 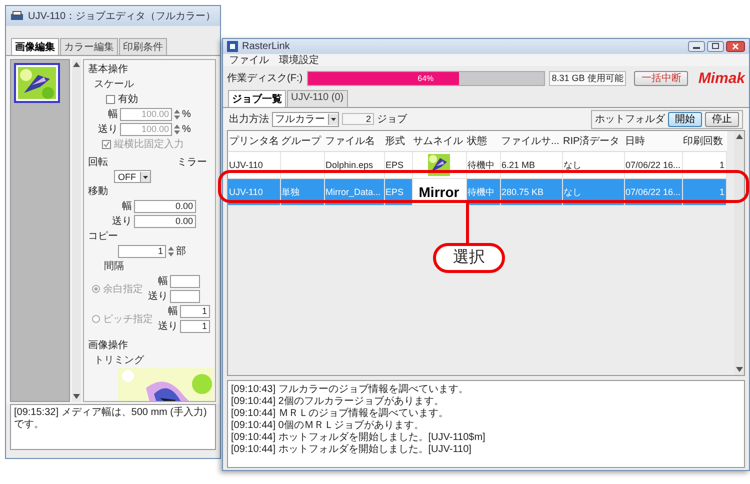 What do you see at coordinates (266, 46) in the screenshot?
I see `window-title: RasterLink` at bounding box center [266, 46].